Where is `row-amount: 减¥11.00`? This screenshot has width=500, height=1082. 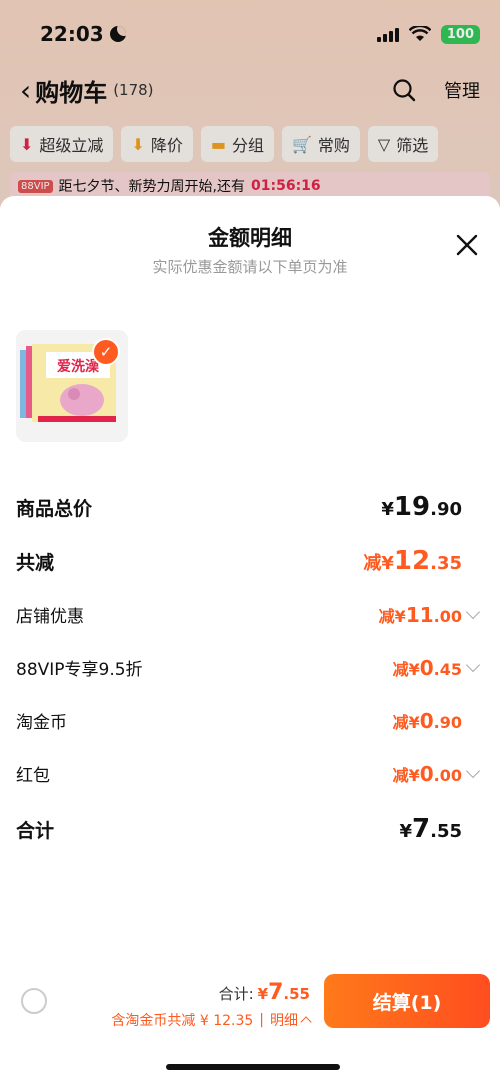
row-amount: 减¥11.00 is located at coordinates (420, 614).